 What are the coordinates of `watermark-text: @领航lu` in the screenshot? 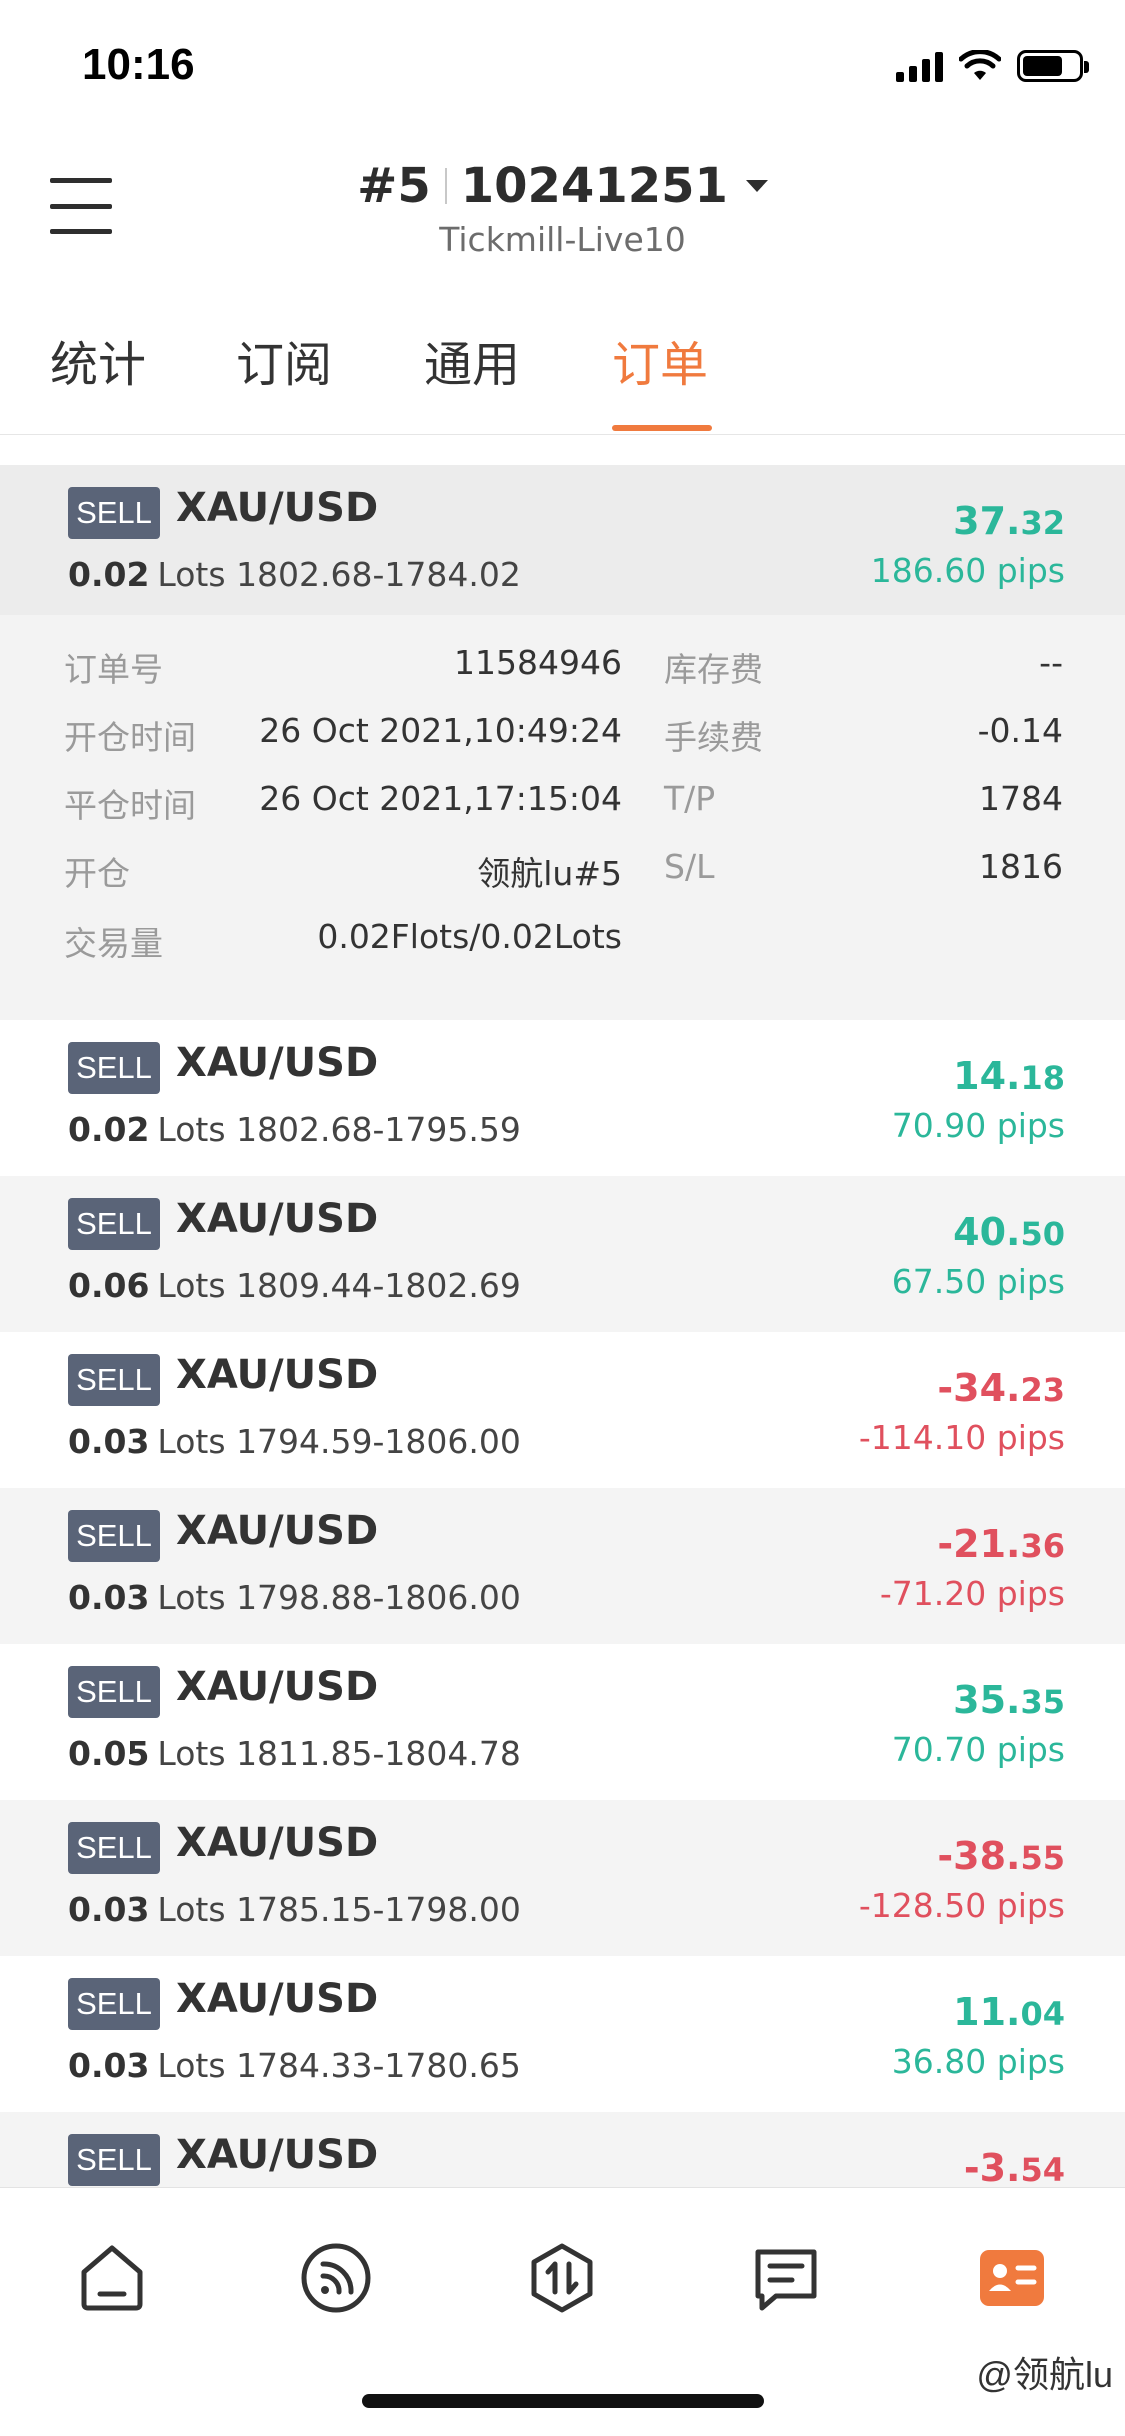 It's located at (1044, 2374).